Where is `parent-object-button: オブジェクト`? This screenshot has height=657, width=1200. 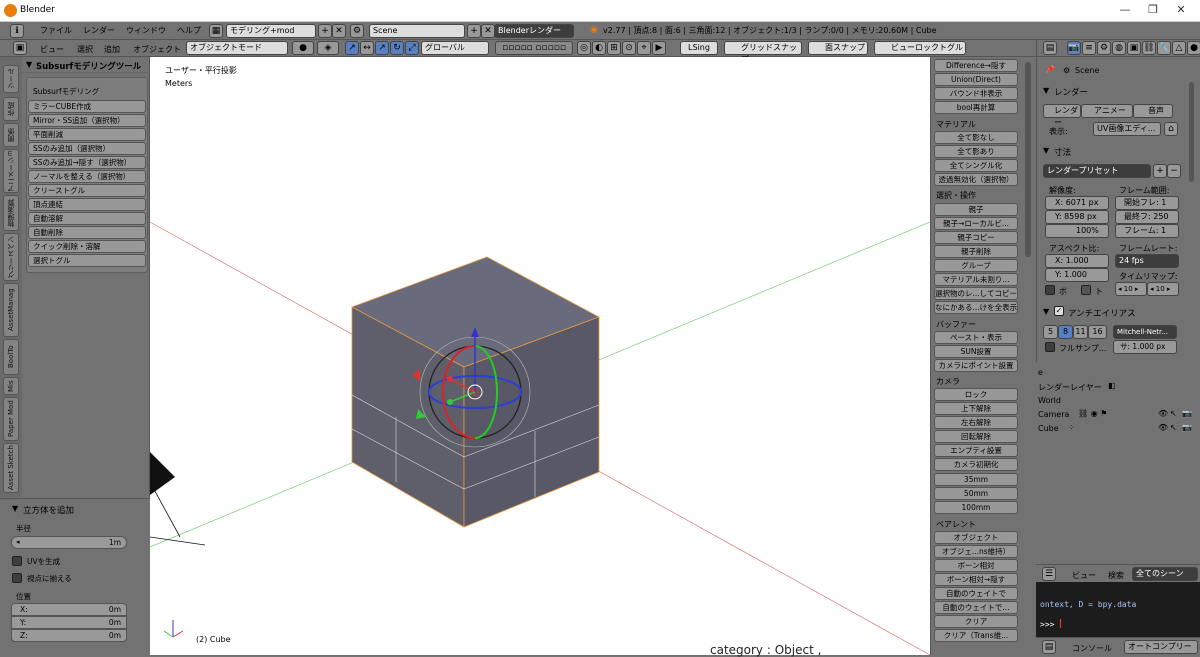 parent-object-button: オブジェクト is located at coordinates (976, 537).